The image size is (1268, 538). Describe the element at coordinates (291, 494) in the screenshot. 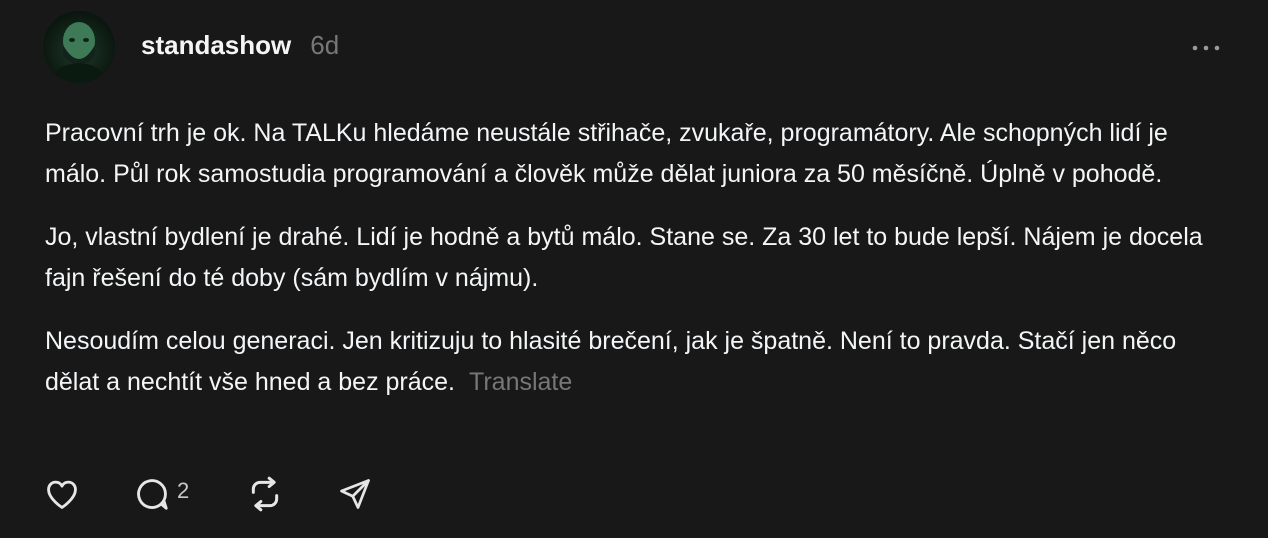

I see `repost-button` at that location.